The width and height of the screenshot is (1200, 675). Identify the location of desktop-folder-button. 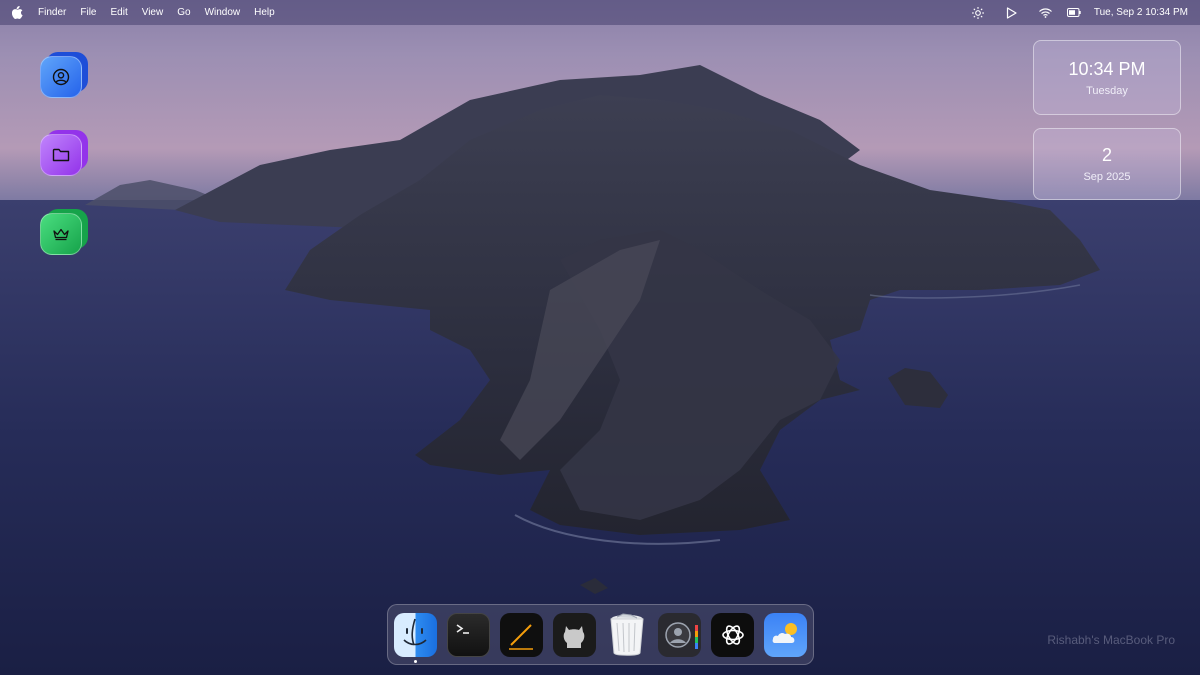
(64, 153).